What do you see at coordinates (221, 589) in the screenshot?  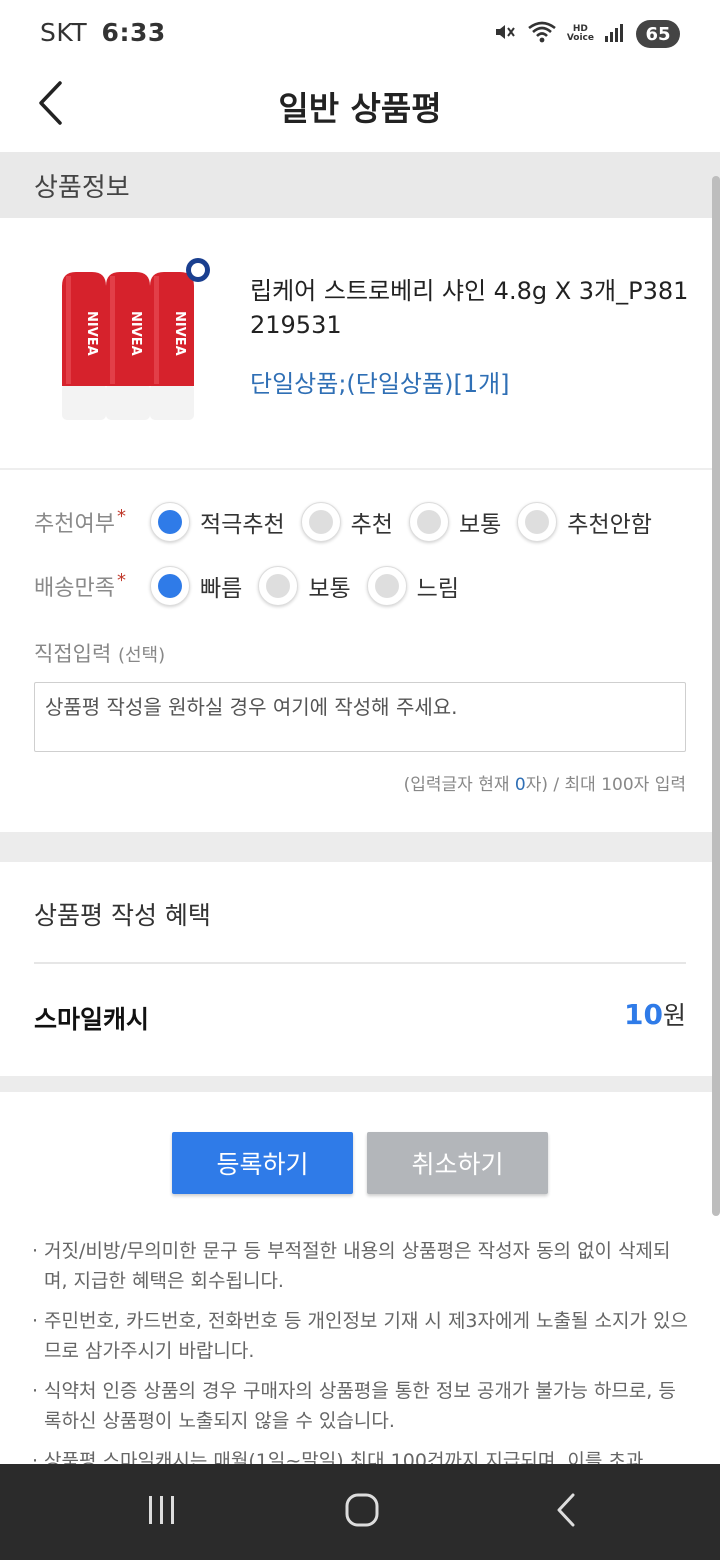 I see `radio-label: 빠름` at bounding box center [221, 589].